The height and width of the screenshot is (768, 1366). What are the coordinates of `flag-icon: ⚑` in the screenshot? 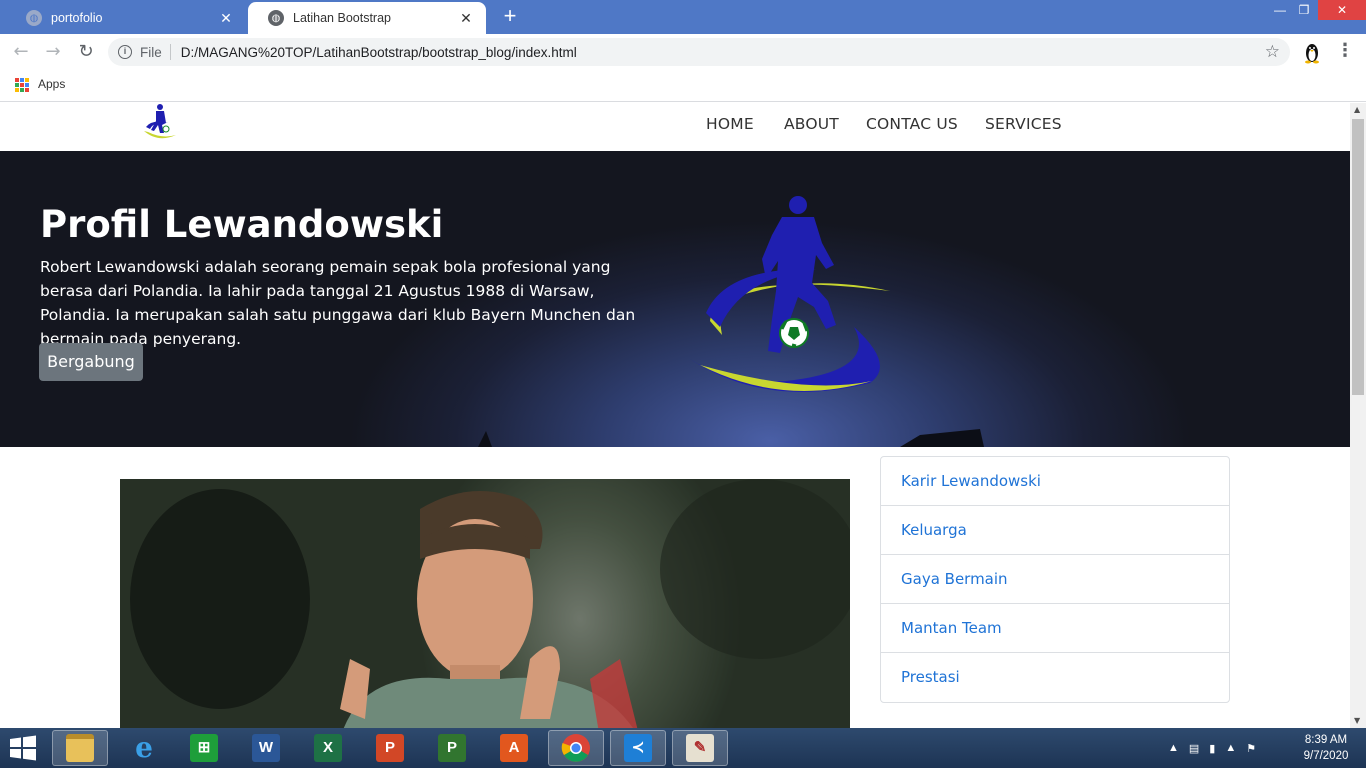 It's located at (1251, 748).